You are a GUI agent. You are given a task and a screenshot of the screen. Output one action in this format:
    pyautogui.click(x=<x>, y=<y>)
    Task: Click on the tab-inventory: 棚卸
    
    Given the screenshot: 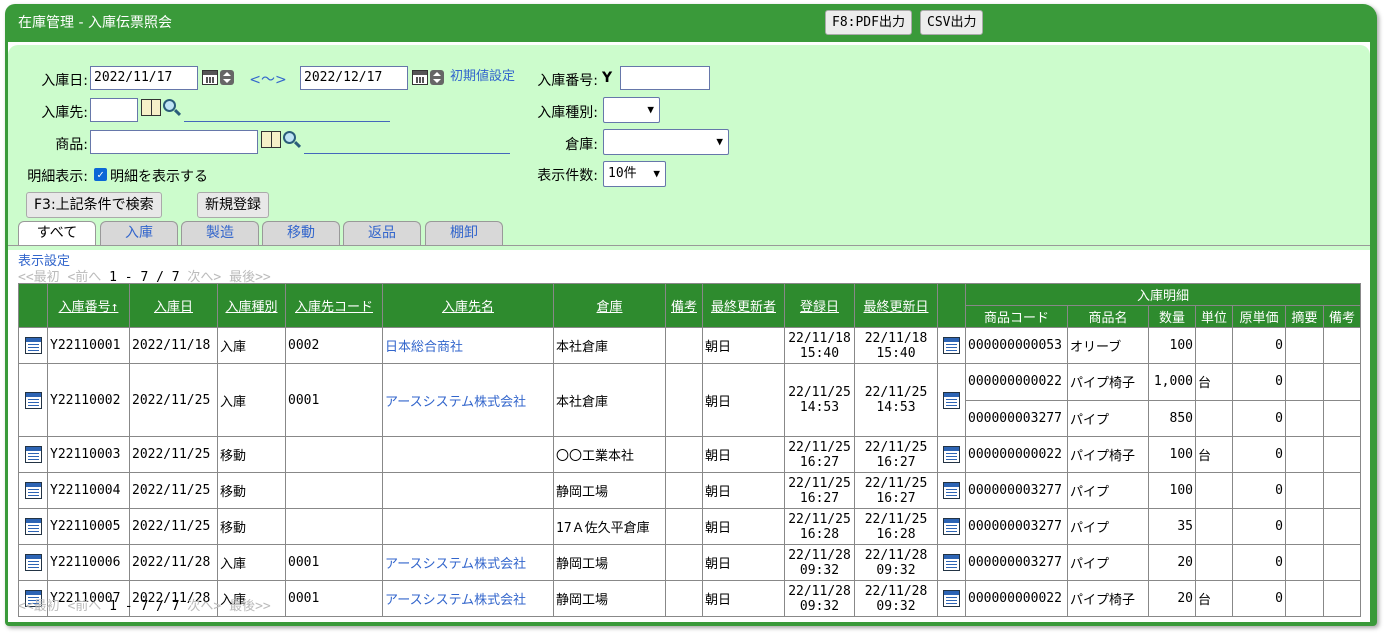 What is the action you would take?
    pyautogui.click(x=464, y=233)
    